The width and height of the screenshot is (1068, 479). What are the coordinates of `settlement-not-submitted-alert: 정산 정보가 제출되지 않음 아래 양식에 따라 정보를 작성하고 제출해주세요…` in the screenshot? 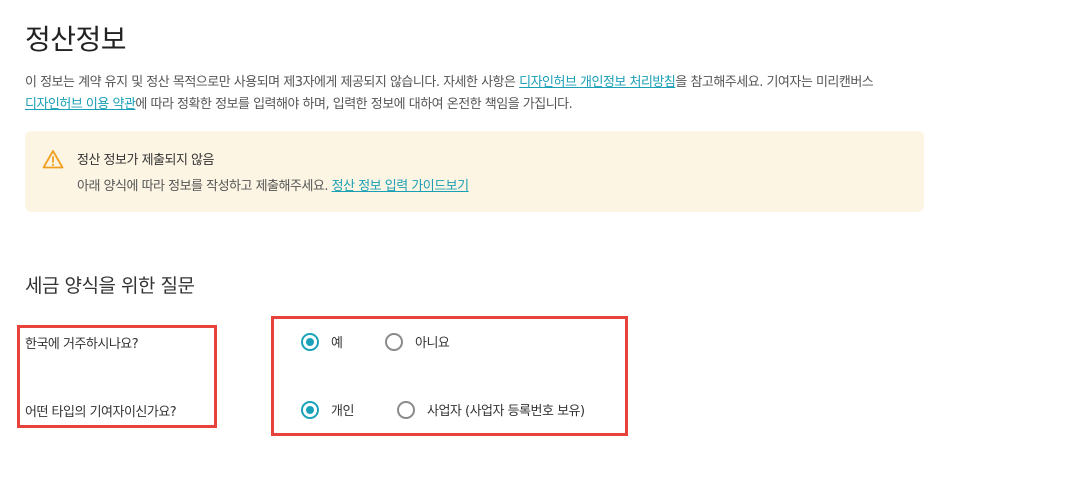 It's located at (474, 171).